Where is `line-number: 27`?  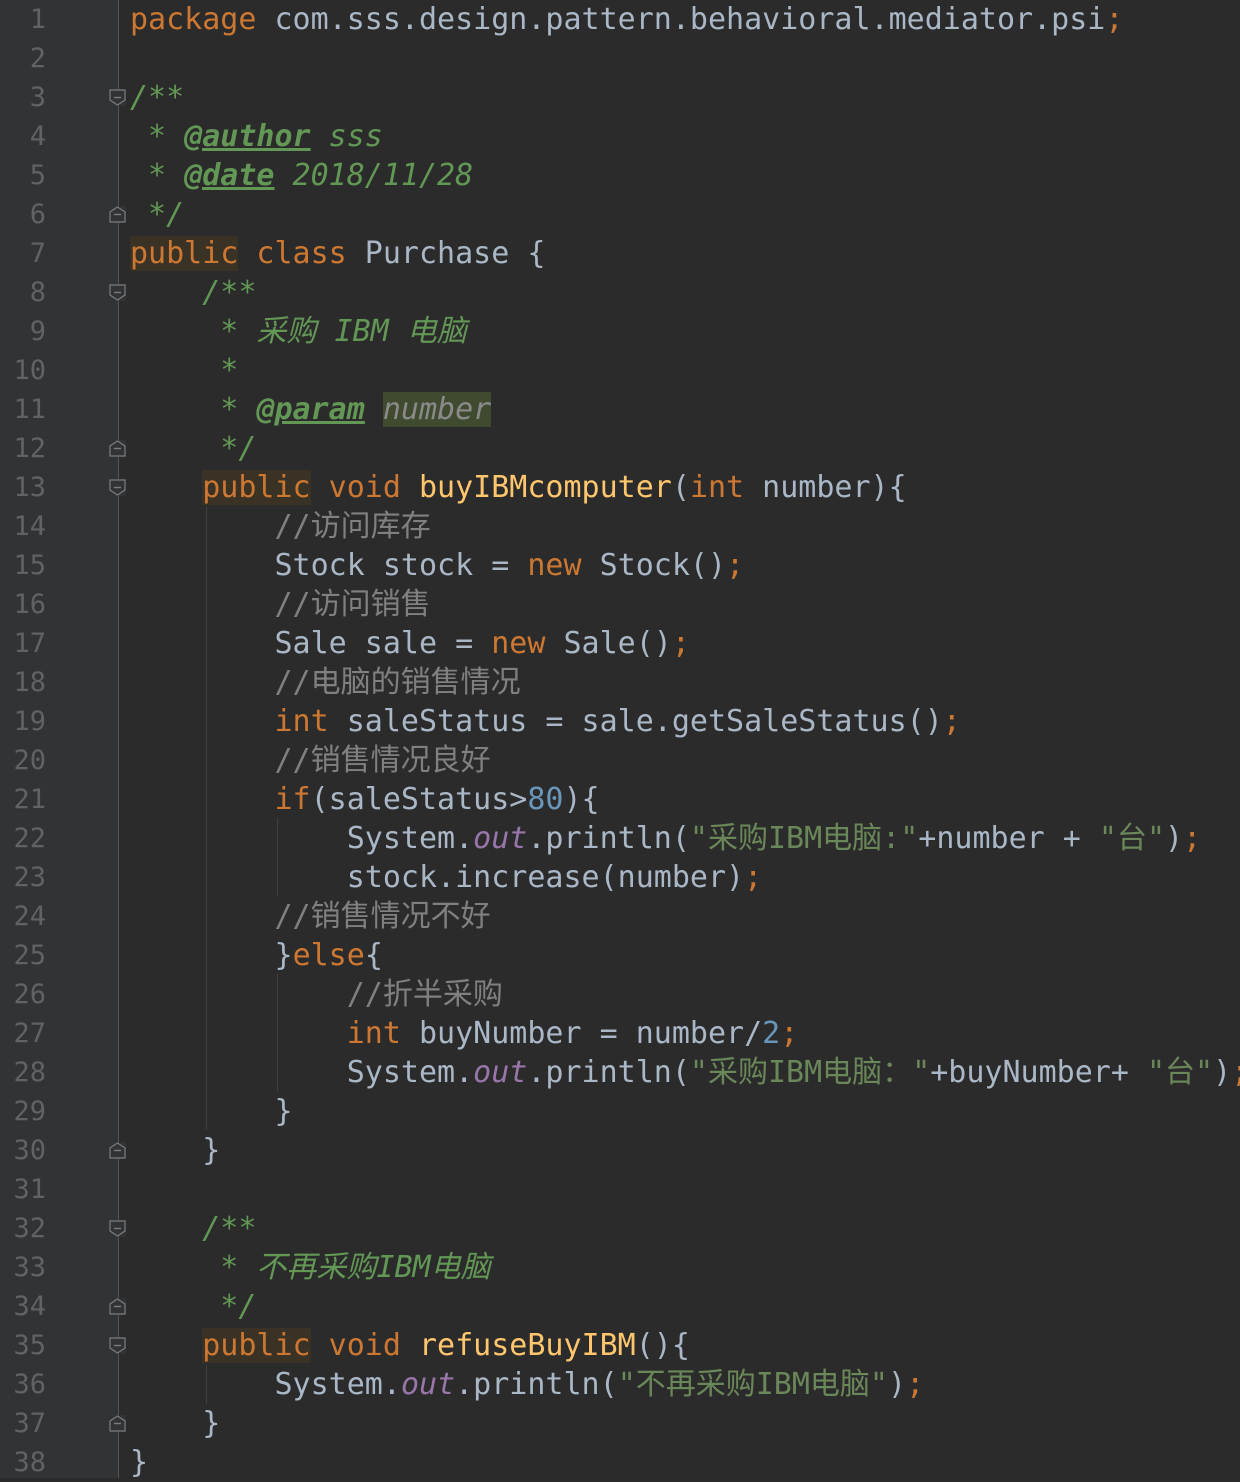 line-number: 27 is located at coordinates (29, 1033).